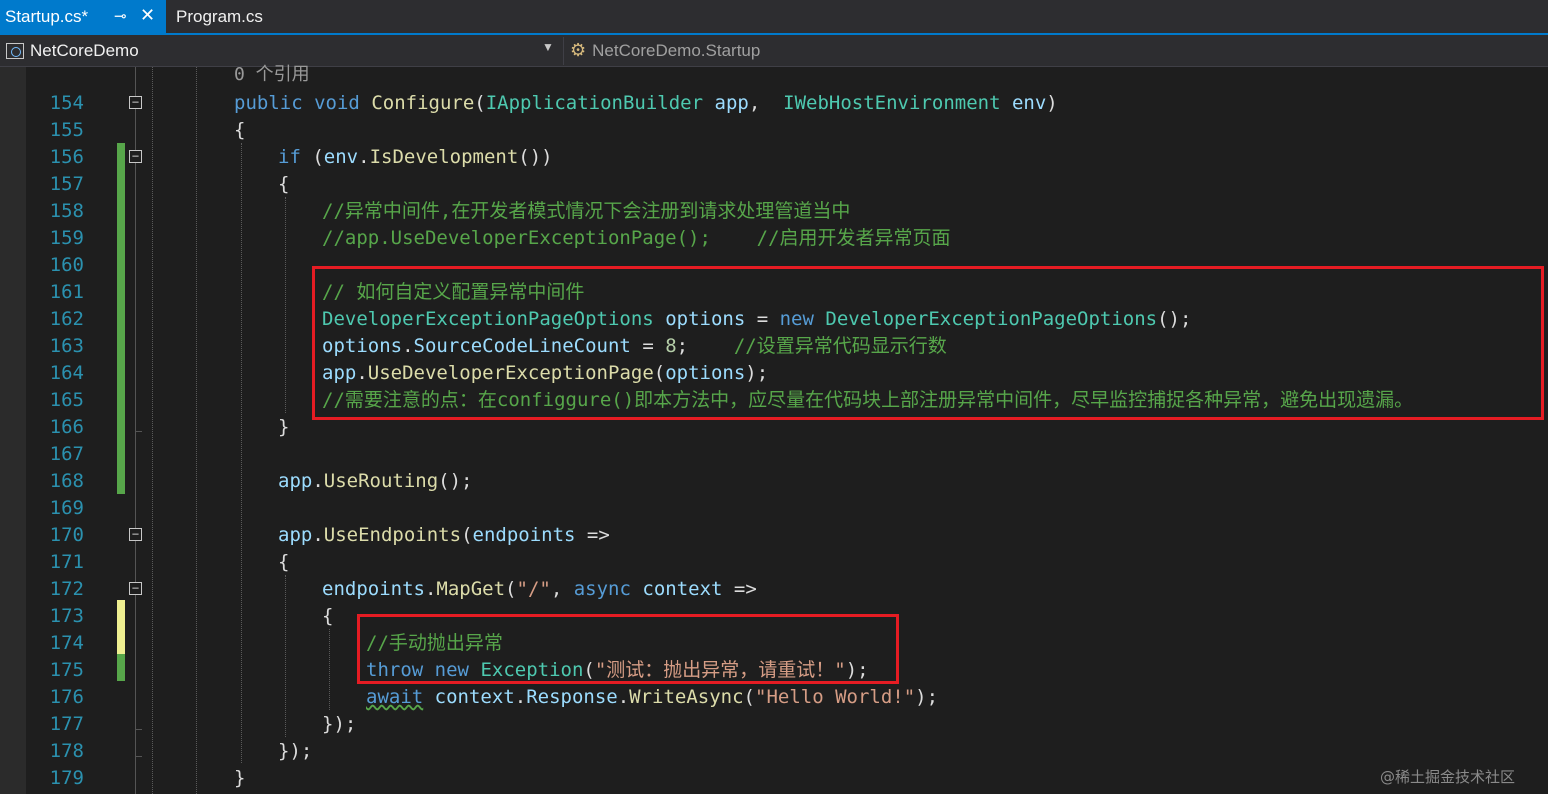  I want to click on code-token: Response, so click(572, 697).